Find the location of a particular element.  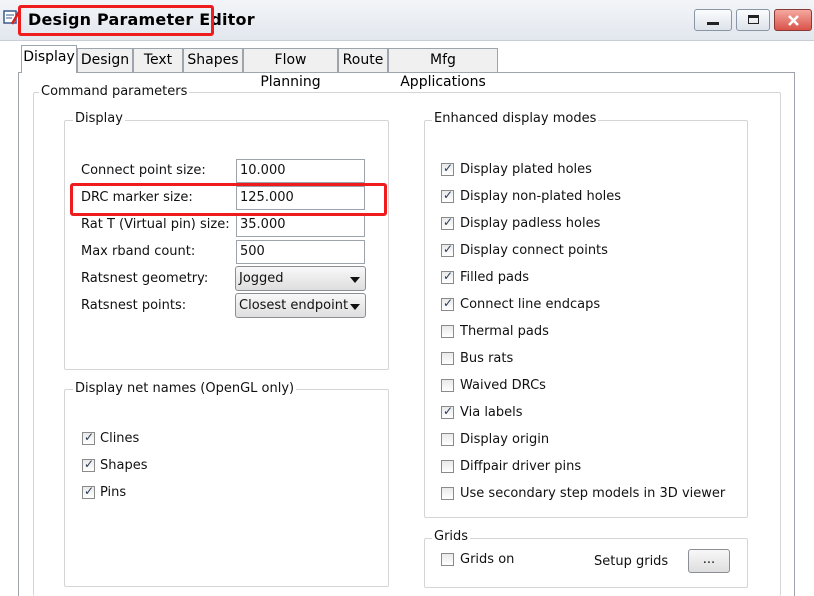

close-button is located at coordinates (793, 20).